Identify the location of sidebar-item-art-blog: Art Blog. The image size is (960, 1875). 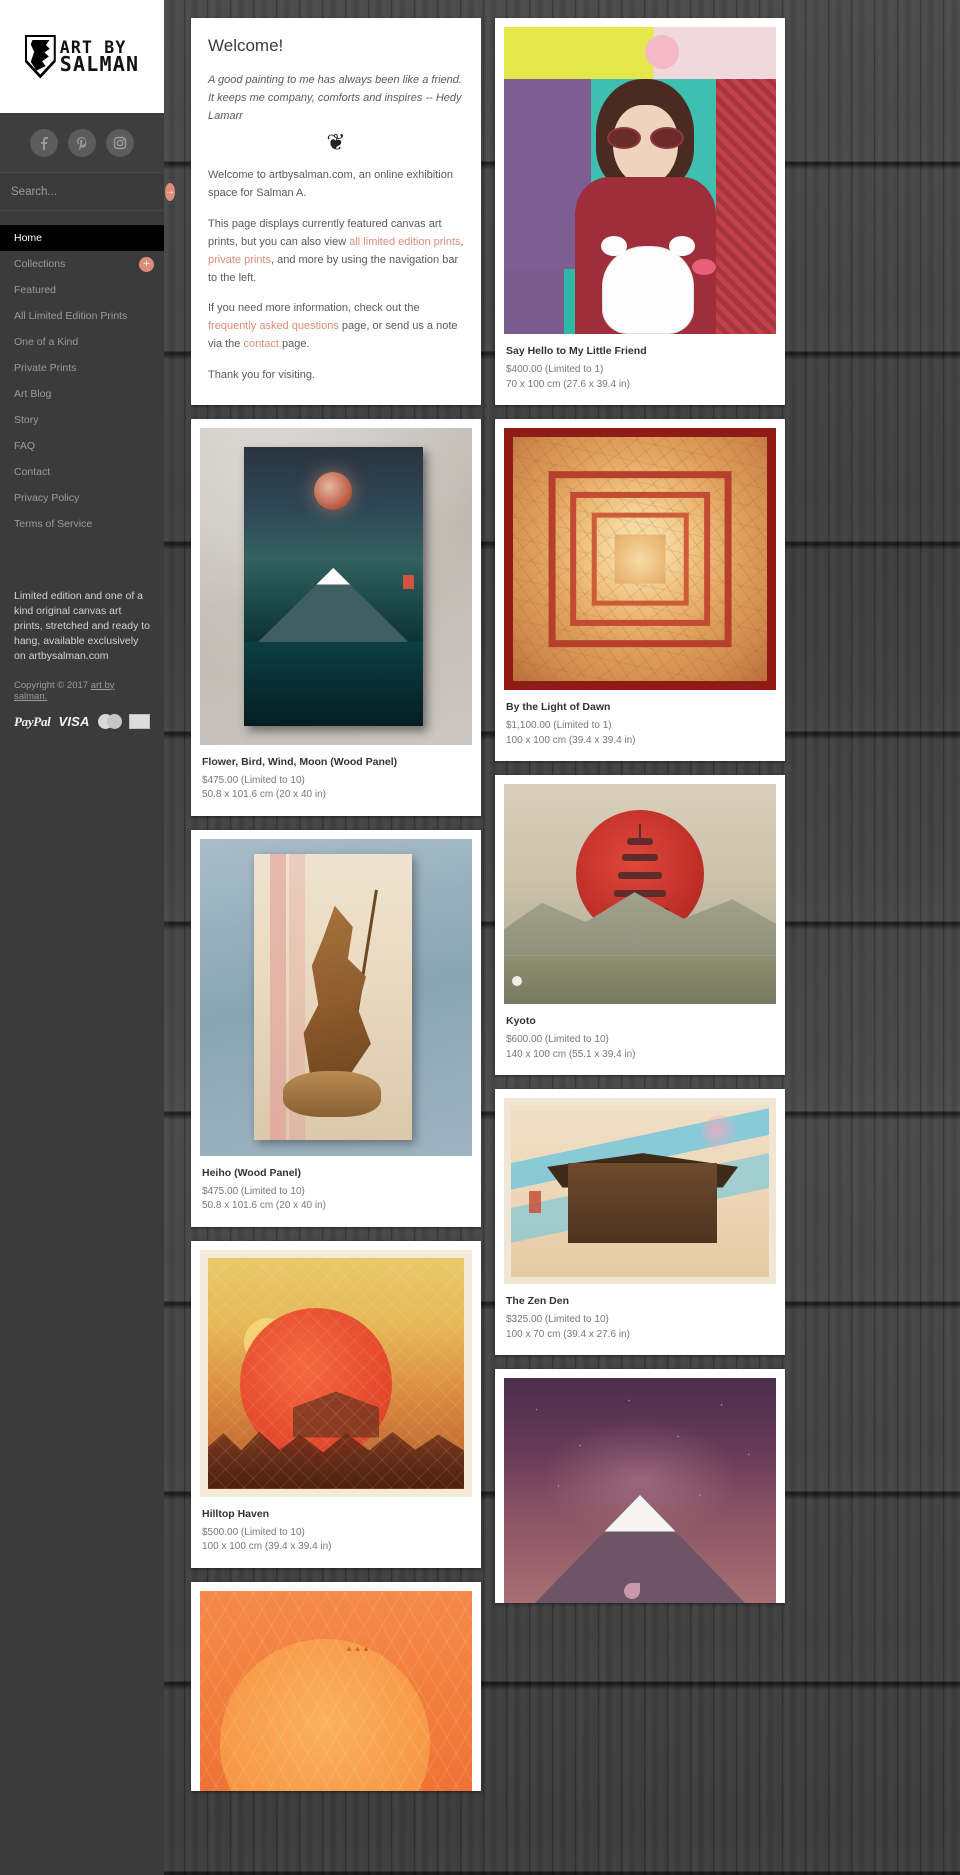
(82, 394).